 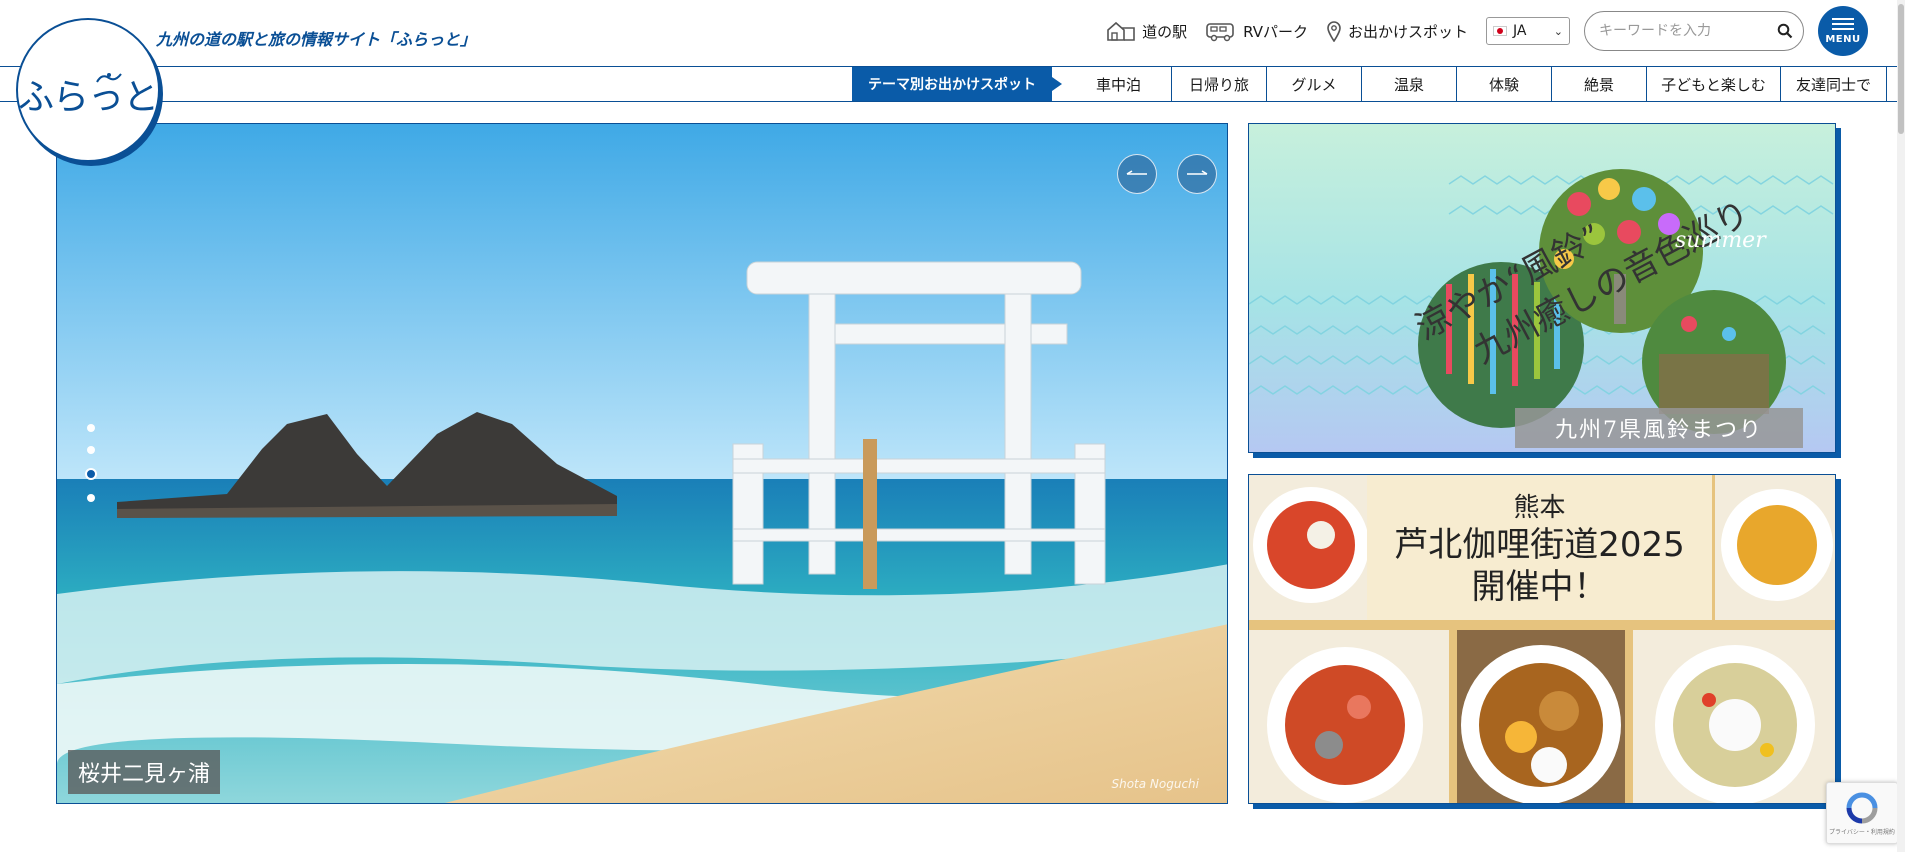 What do you see at coordinates (1558, 31) in the screenshot?
I see `chevron-down-icon: ⌄` at bounding box center [1558, 31].